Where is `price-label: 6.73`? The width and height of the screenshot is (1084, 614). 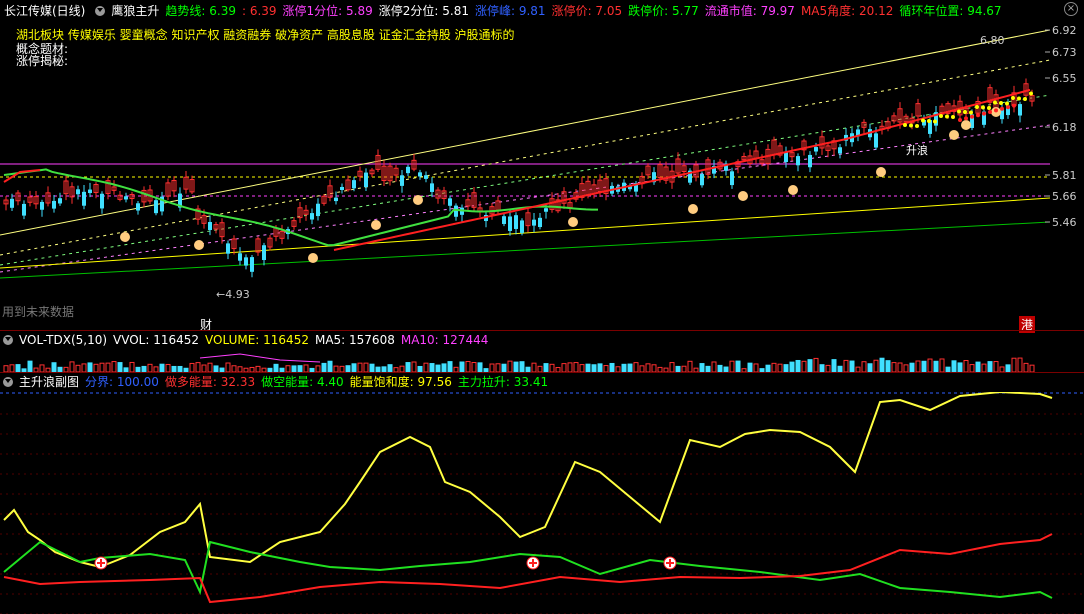
price-label: 6.73 is located at coordinates (1064, 52).